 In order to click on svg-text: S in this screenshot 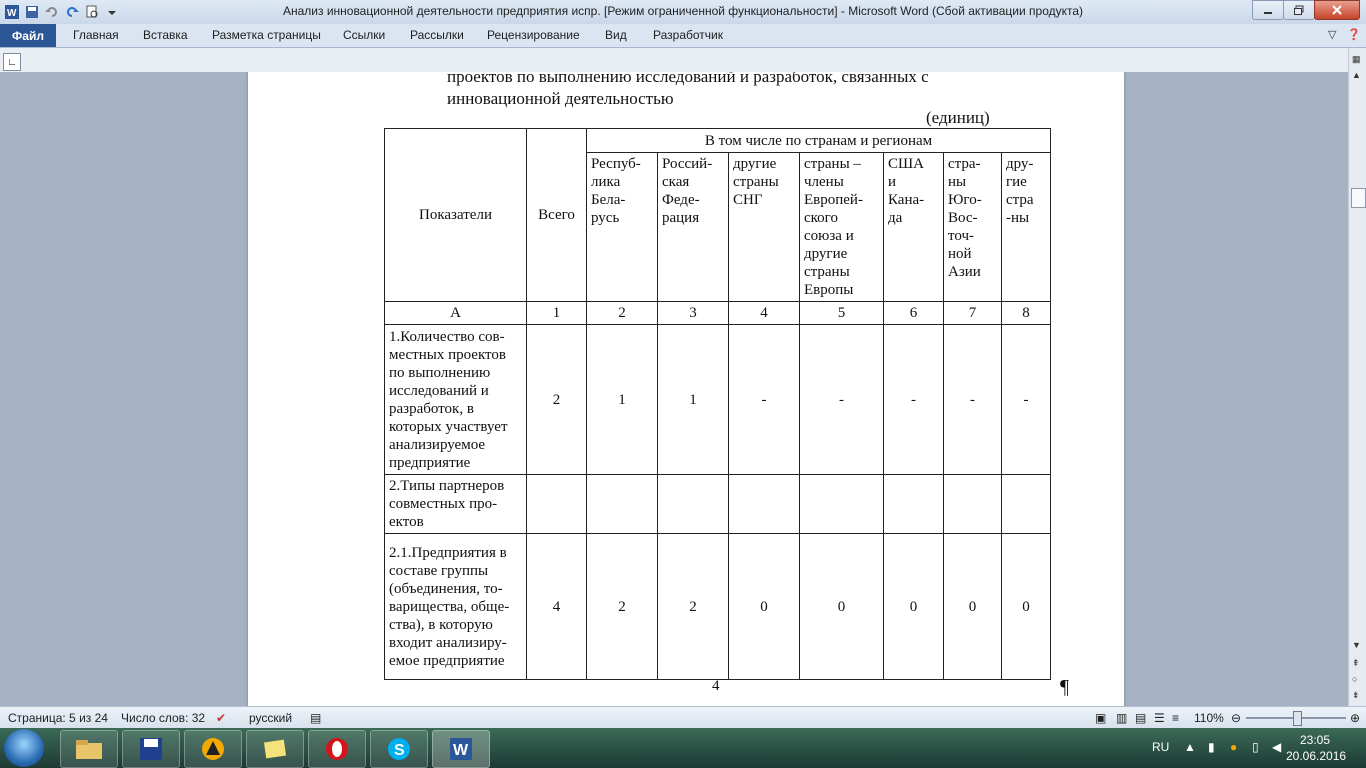, I will do `click(399, 750)`.